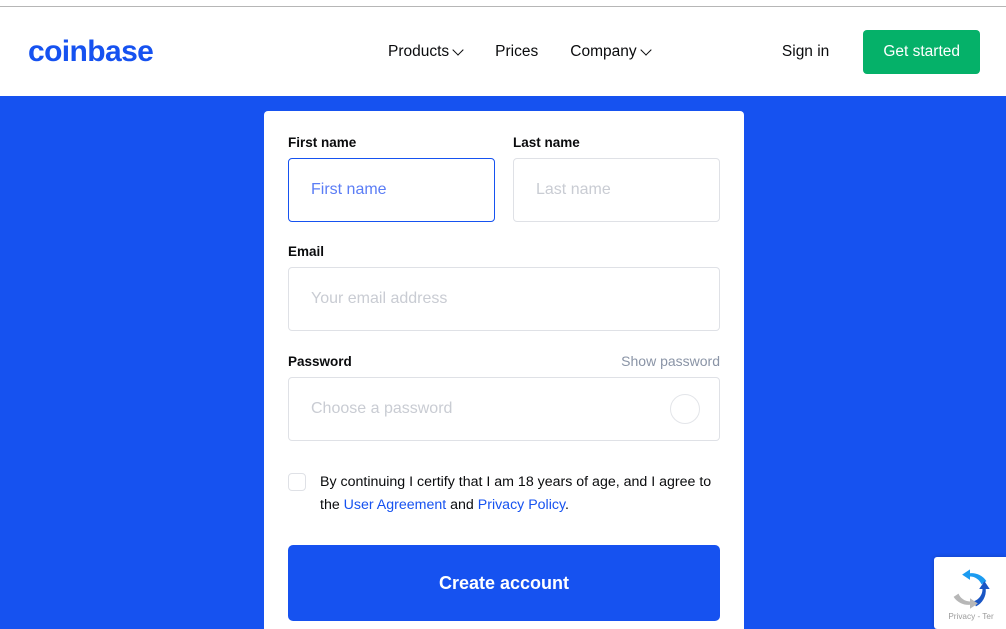 The width and height of the screenshot is (1006, 629). What do you see at coordinates (91, 52) in the screenshot?
I see `coinbase-logo: coinbase` at bounding box center [91, 52].